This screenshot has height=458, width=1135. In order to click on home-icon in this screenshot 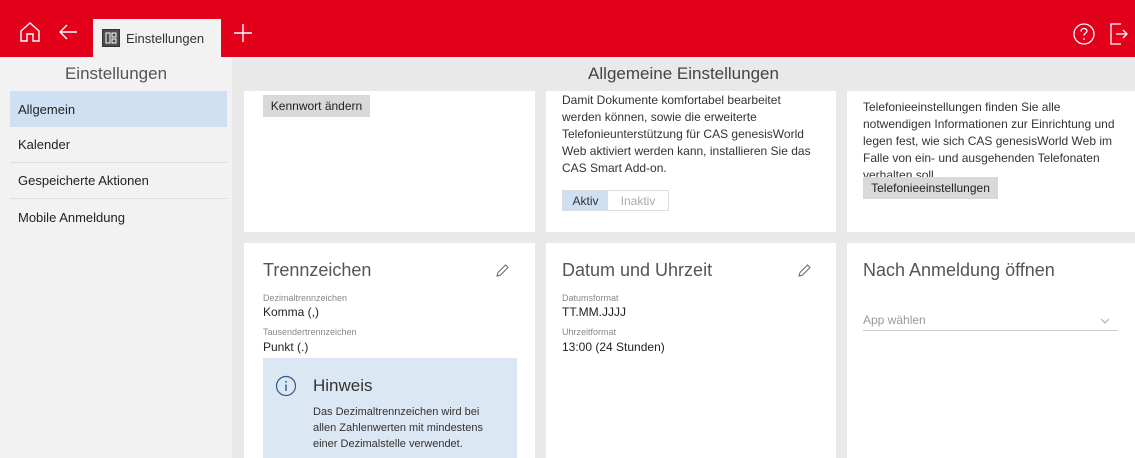, I will do `click(30, 32)`.